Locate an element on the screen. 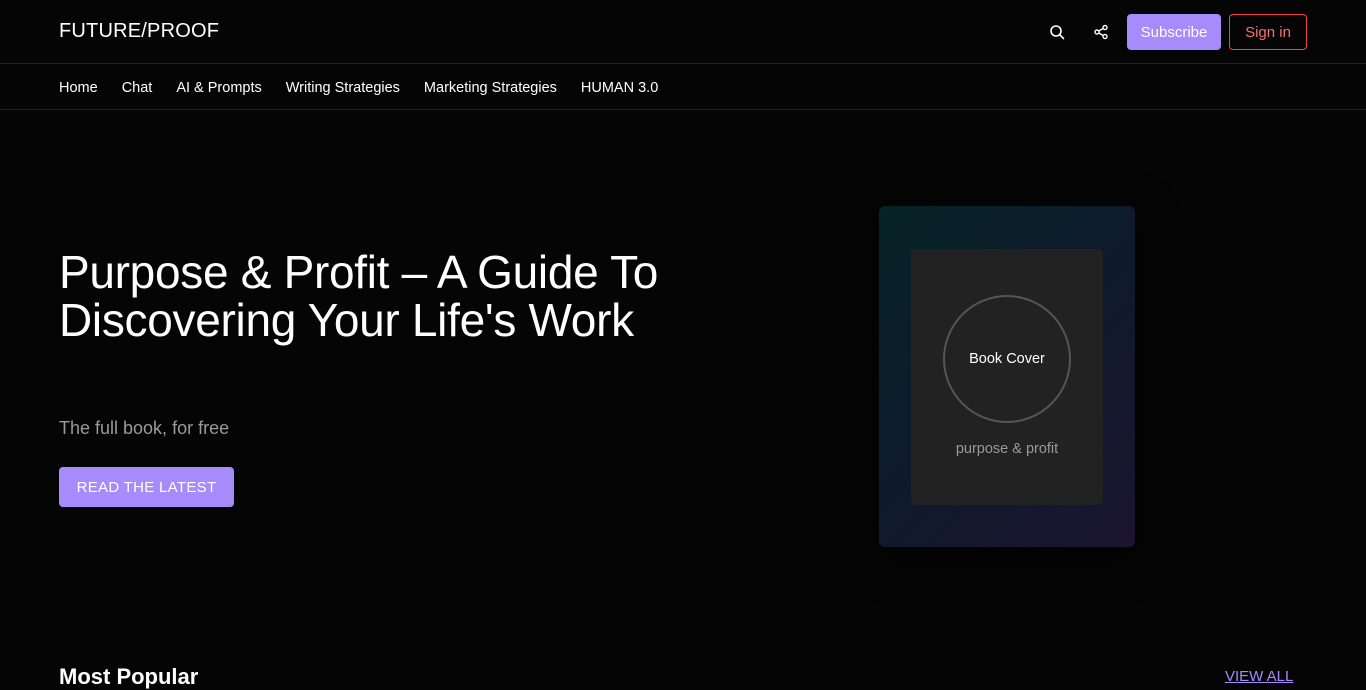 This screenshot has width=1366, height=690. hero-subtitle: The full book, for free is located at coordinates (144, 428).